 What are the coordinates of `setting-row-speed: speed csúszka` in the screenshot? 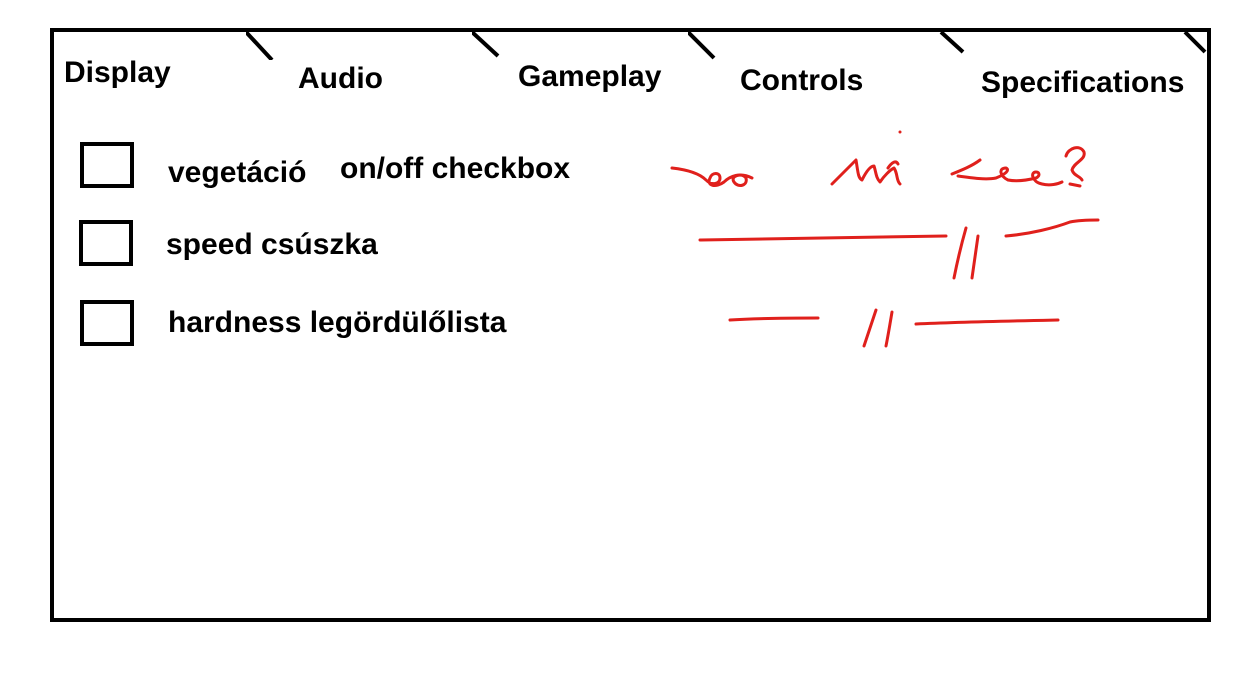 It's located at (630, 248).